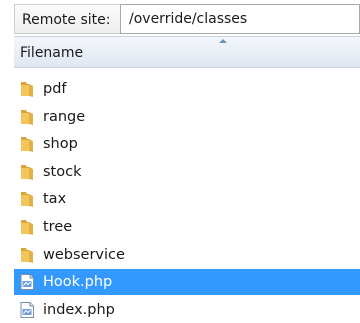  Describe the element at coordinates (187, 255) in the screenshot. I see `file-row-webservice: webservice` at that location.